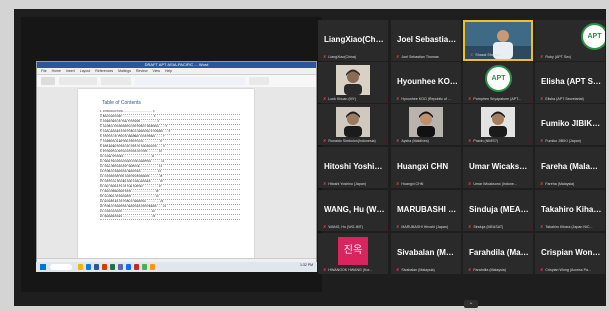 Image resolution: width=610 pixels, height=311 pixels. I want to click on ribbon-tab: Review, so click(141, 71).